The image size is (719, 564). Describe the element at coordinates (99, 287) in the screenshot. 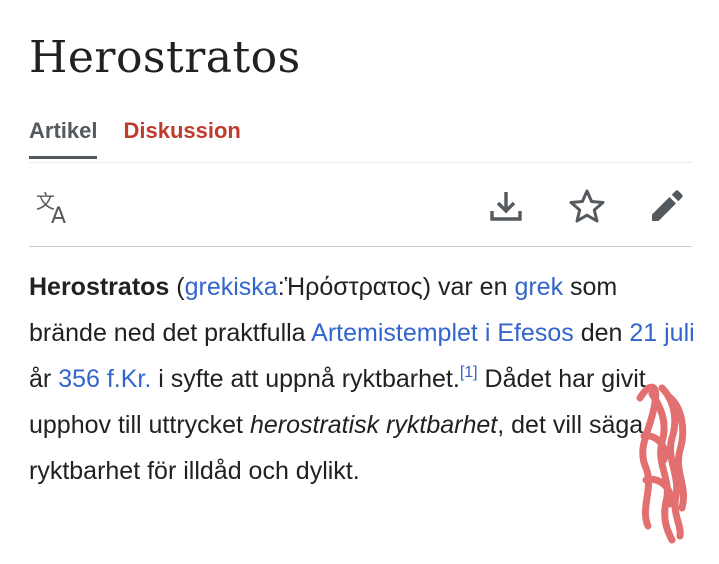

I see `bold-title: Herostratos` at that location.